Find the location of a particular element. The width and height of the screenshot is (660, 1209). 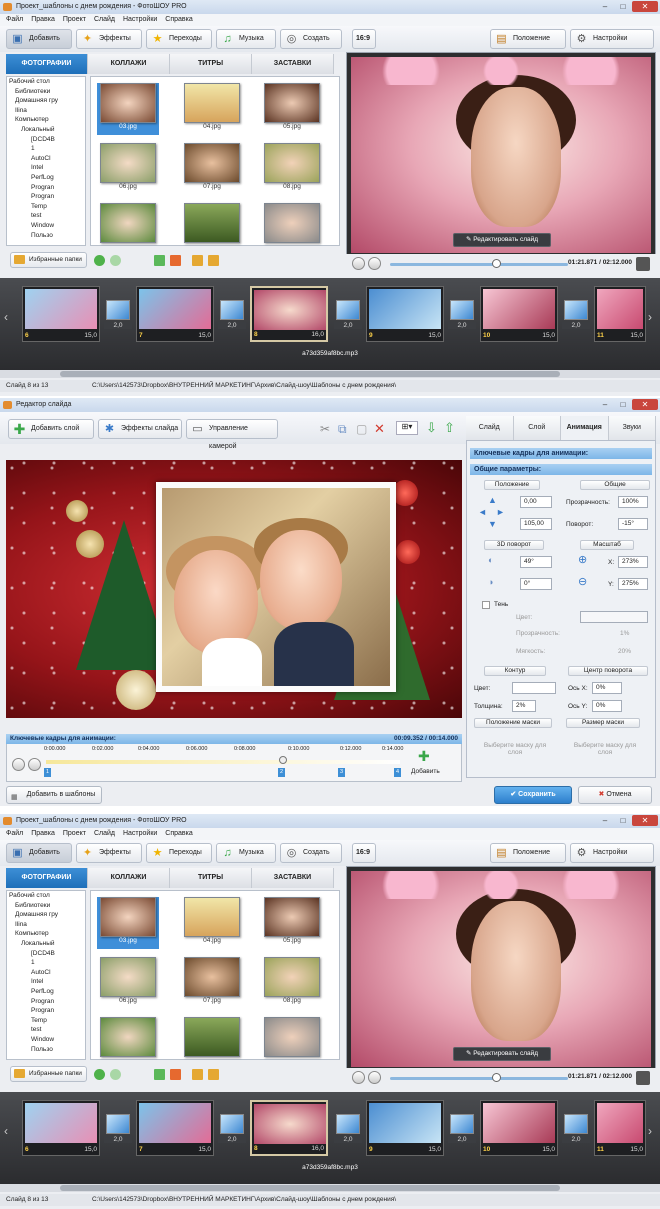

rotate-3d-b-input: 0° is located at coordinates (536, 584).